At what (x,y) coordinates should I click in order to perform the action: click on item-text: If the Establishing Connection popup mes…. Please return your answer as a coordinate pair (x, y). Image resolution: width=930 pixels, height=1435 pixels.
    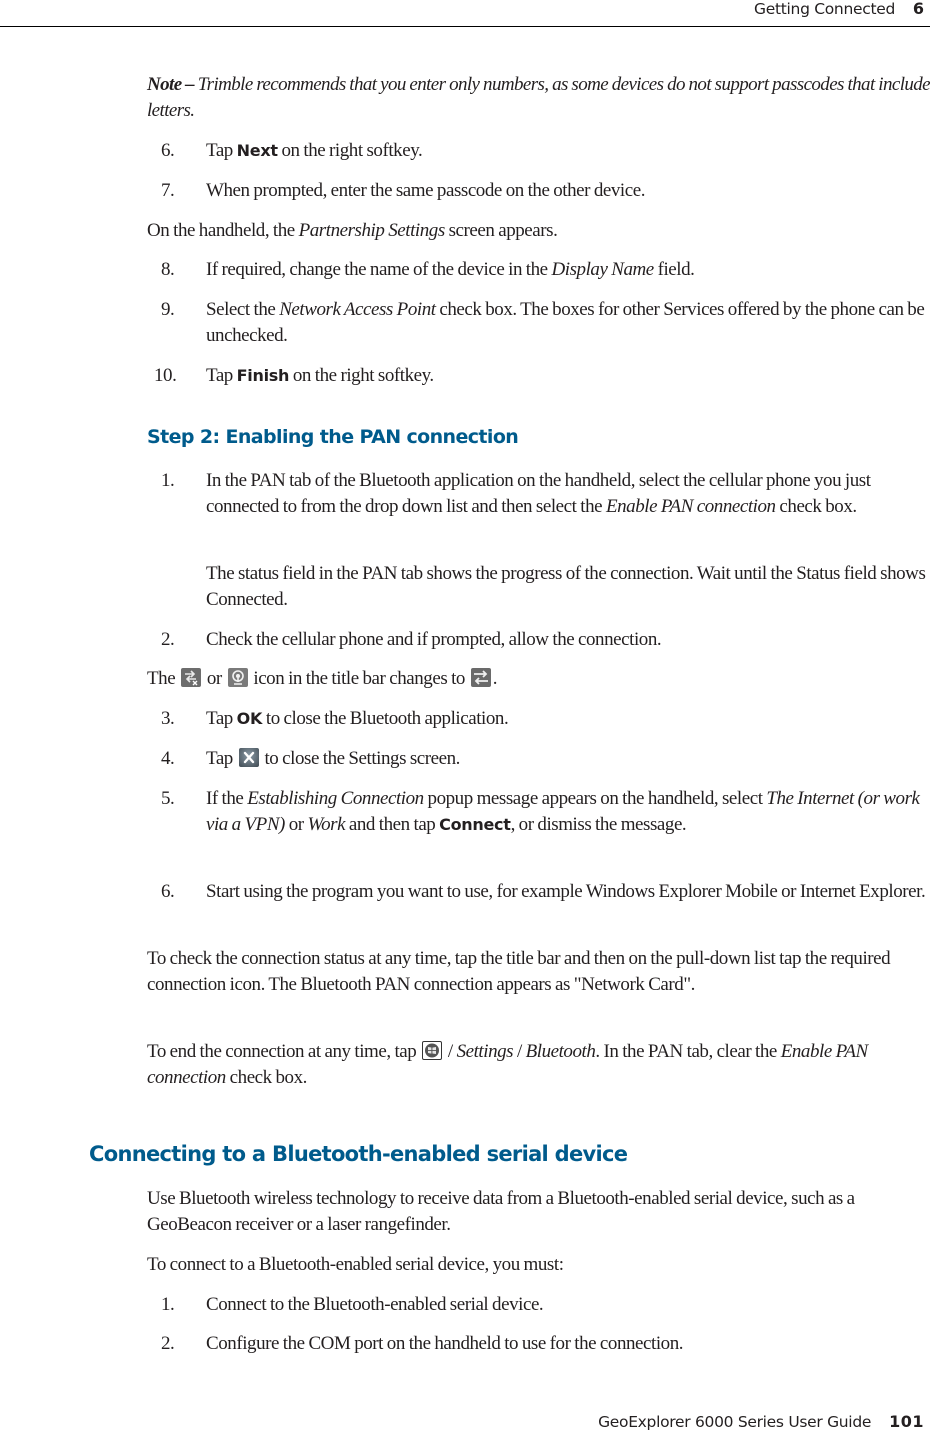
    Looking at the image, I should click on (563, 811).